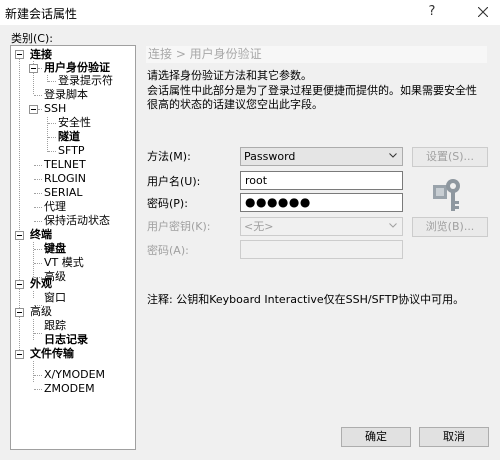 This screenshot has width=500, height=460. What do you see at coordinates (69, 389) in the screenshot?
I see `tree-item-zmodem: ZMODEM` at bounding box center [69, 389].